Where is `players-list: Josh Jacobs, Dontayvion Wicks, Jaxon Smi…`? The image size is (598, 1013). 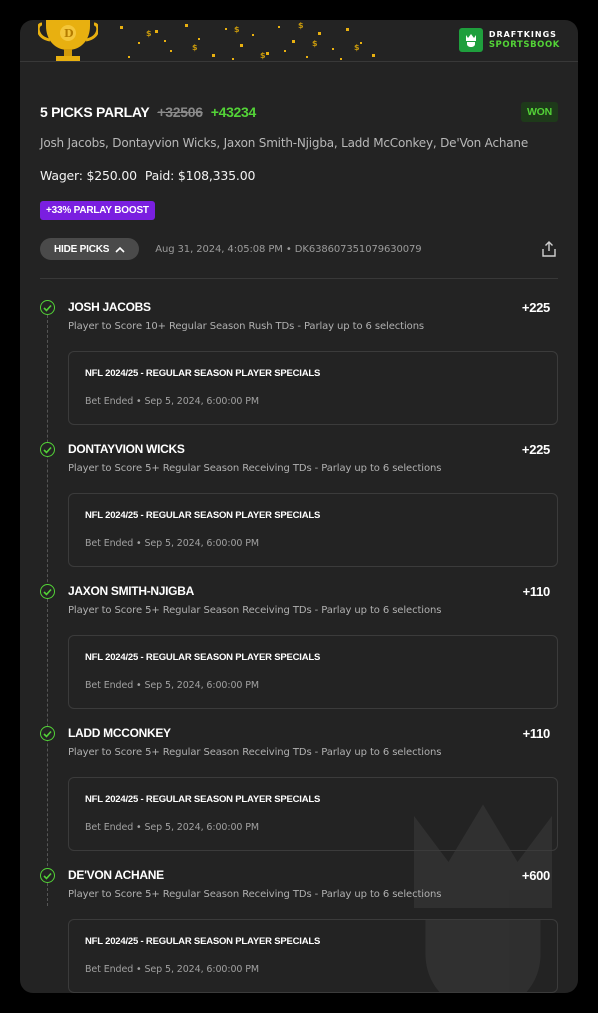 players-list: Josh Jacobs, Dontayvion Wicks, Jaxon Smi… is located at coordinates (284, 143).